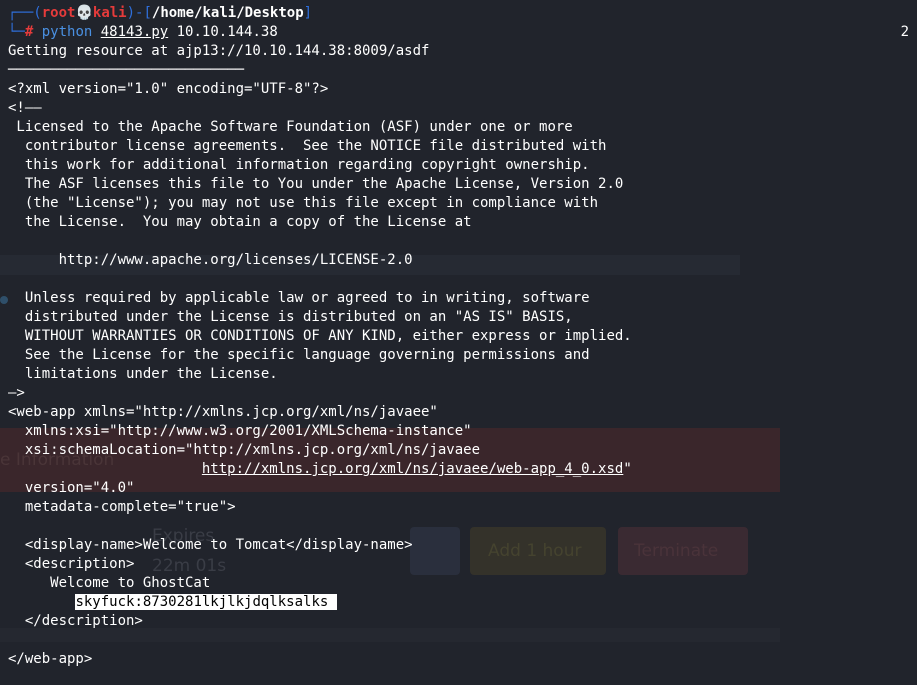 The image size is (917, 685). What do you see at coordinates (75, 621) in the screenshot?
I see `output-line: </description>` at bounding box center [75, 621].